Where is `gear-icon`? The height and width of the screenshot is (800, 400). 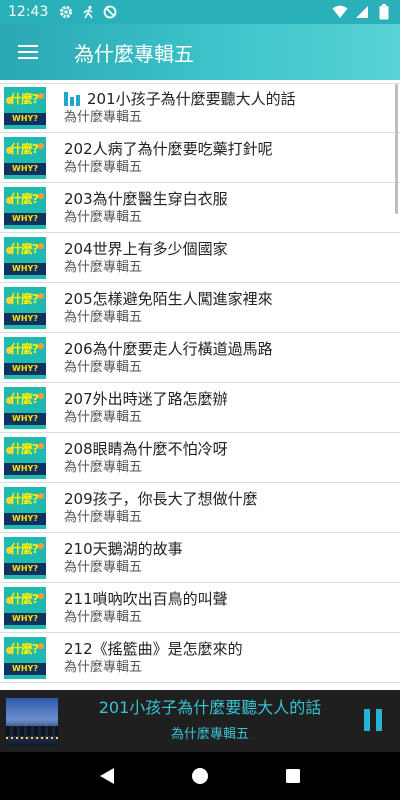 gear-icon is located at coordinates (66, 12).